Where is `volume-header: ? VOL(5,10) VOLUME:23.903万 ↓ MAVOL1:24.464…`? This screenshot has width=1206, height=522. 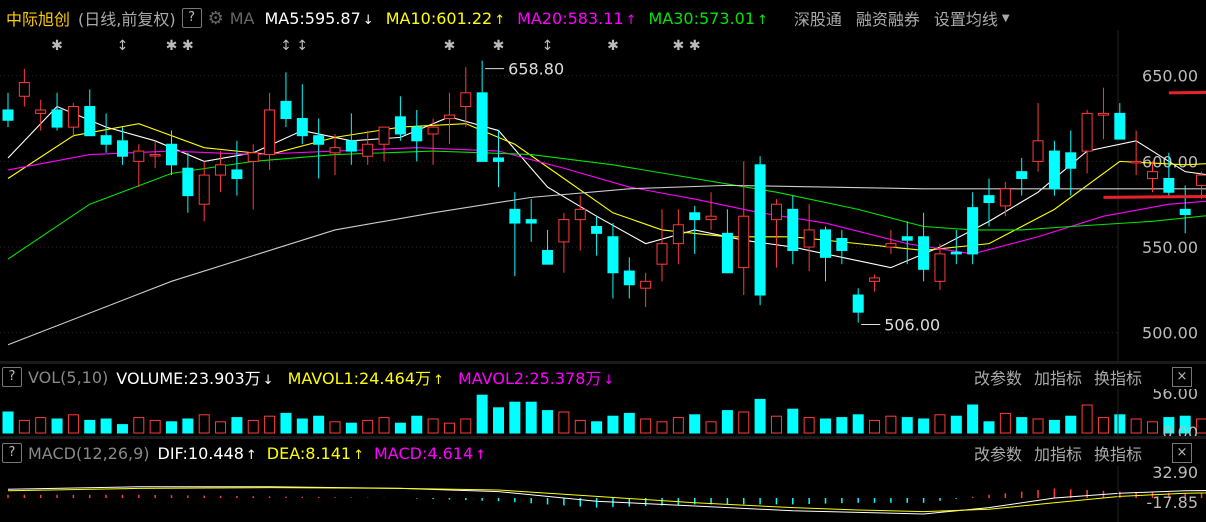 volume-header: ? VOL(5,10) VOLUME:23.903万 ↓ MAVOL1:24.464… is located at coordinates (603, 377).